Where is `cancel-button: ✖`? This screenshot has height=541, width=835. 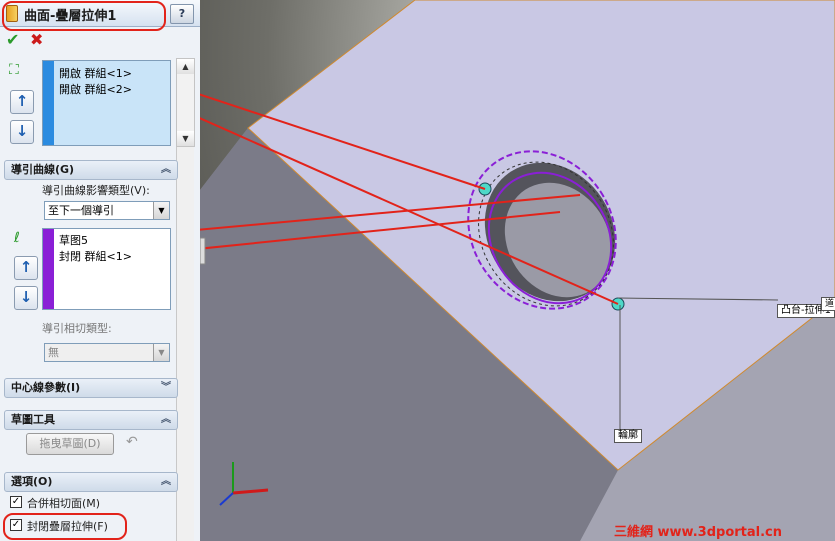
cancel-button: ✖ is located at coordinates (36, 39).